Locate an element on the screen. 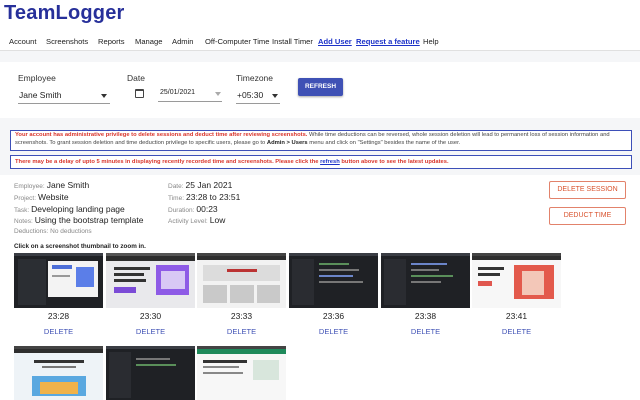 The height and width of the screenshot is (400, 640). session-activity: Activity Level: Low is located at coordinates (196, 220).